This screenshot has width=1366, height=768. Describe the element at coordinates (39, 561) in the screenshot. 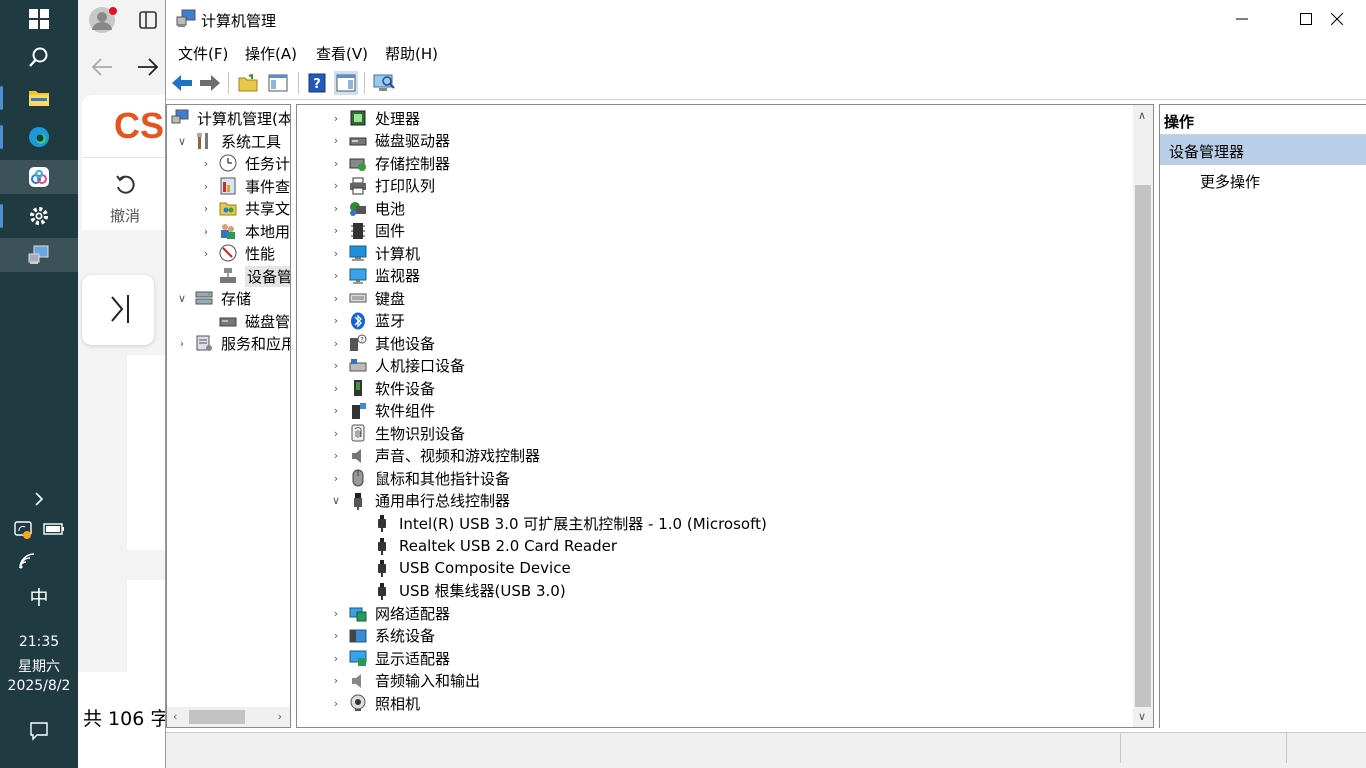

I see `network-button` at that location.